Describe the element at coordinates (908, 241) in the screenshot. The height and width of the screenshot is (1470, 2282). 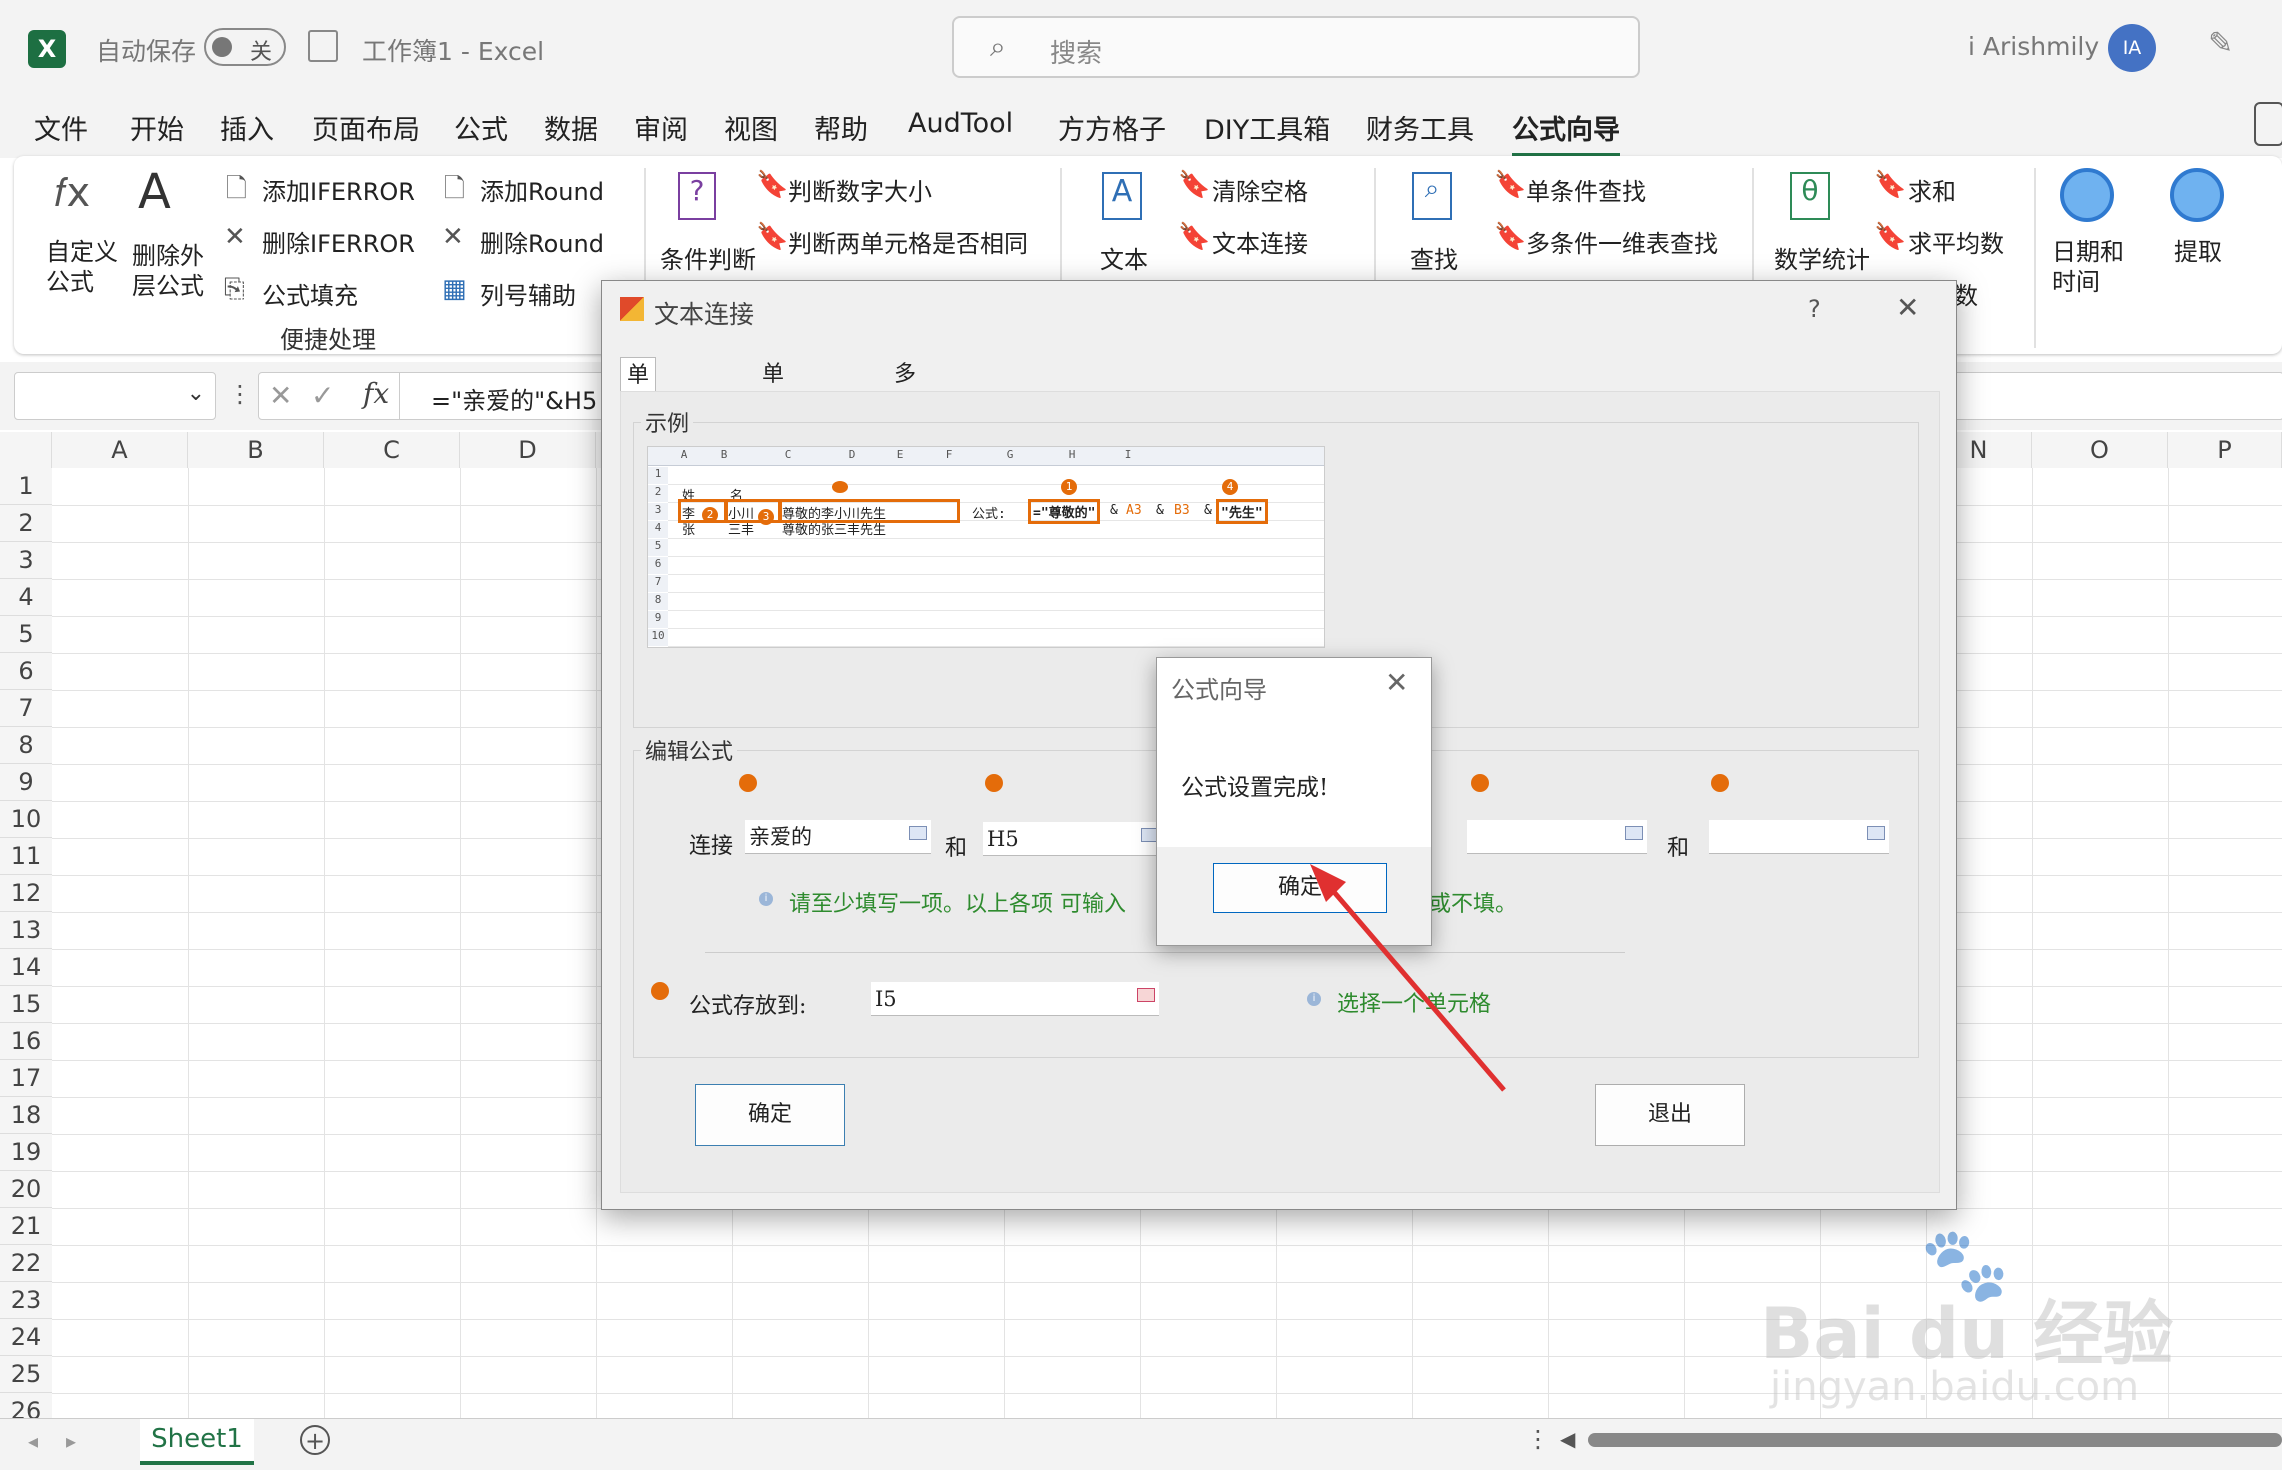
I see `judge-two-cells-button: 判断两单元格是否相同` at that location.